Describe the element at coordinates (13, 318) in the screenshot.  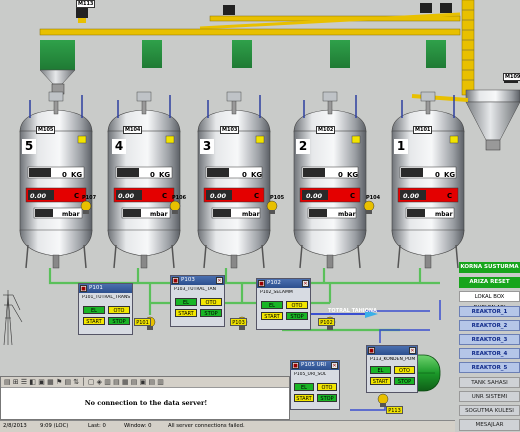
I see `transmission-tower` at that location.